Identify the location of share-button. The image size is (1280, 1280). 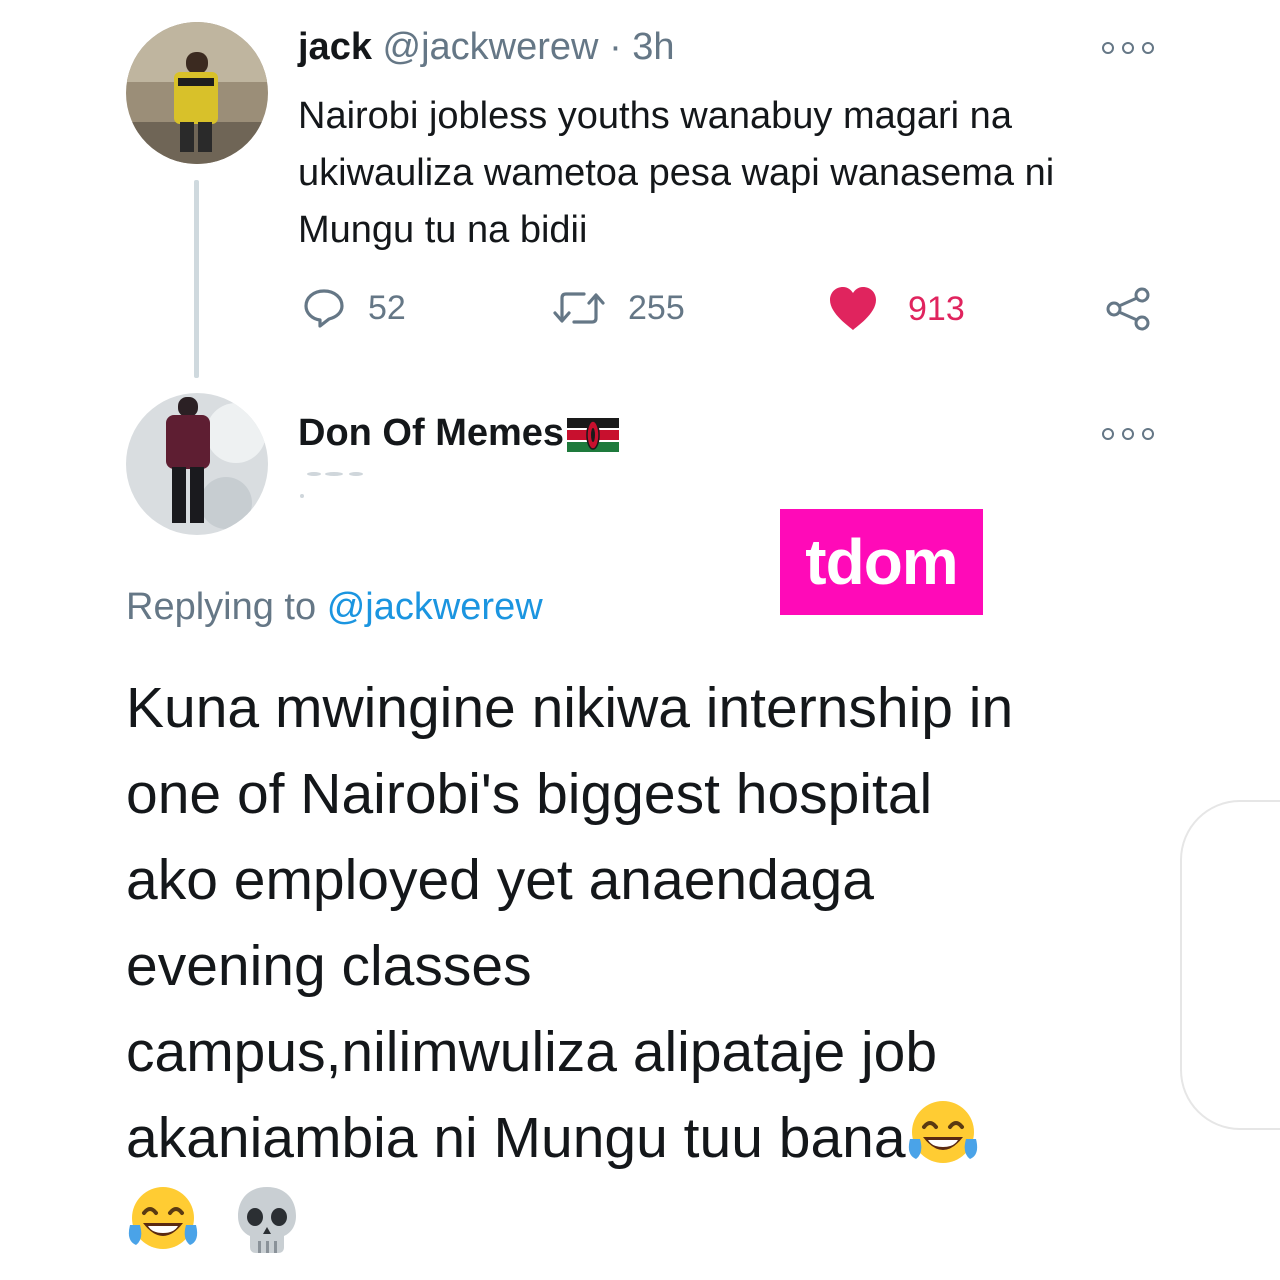
(1128, 309).